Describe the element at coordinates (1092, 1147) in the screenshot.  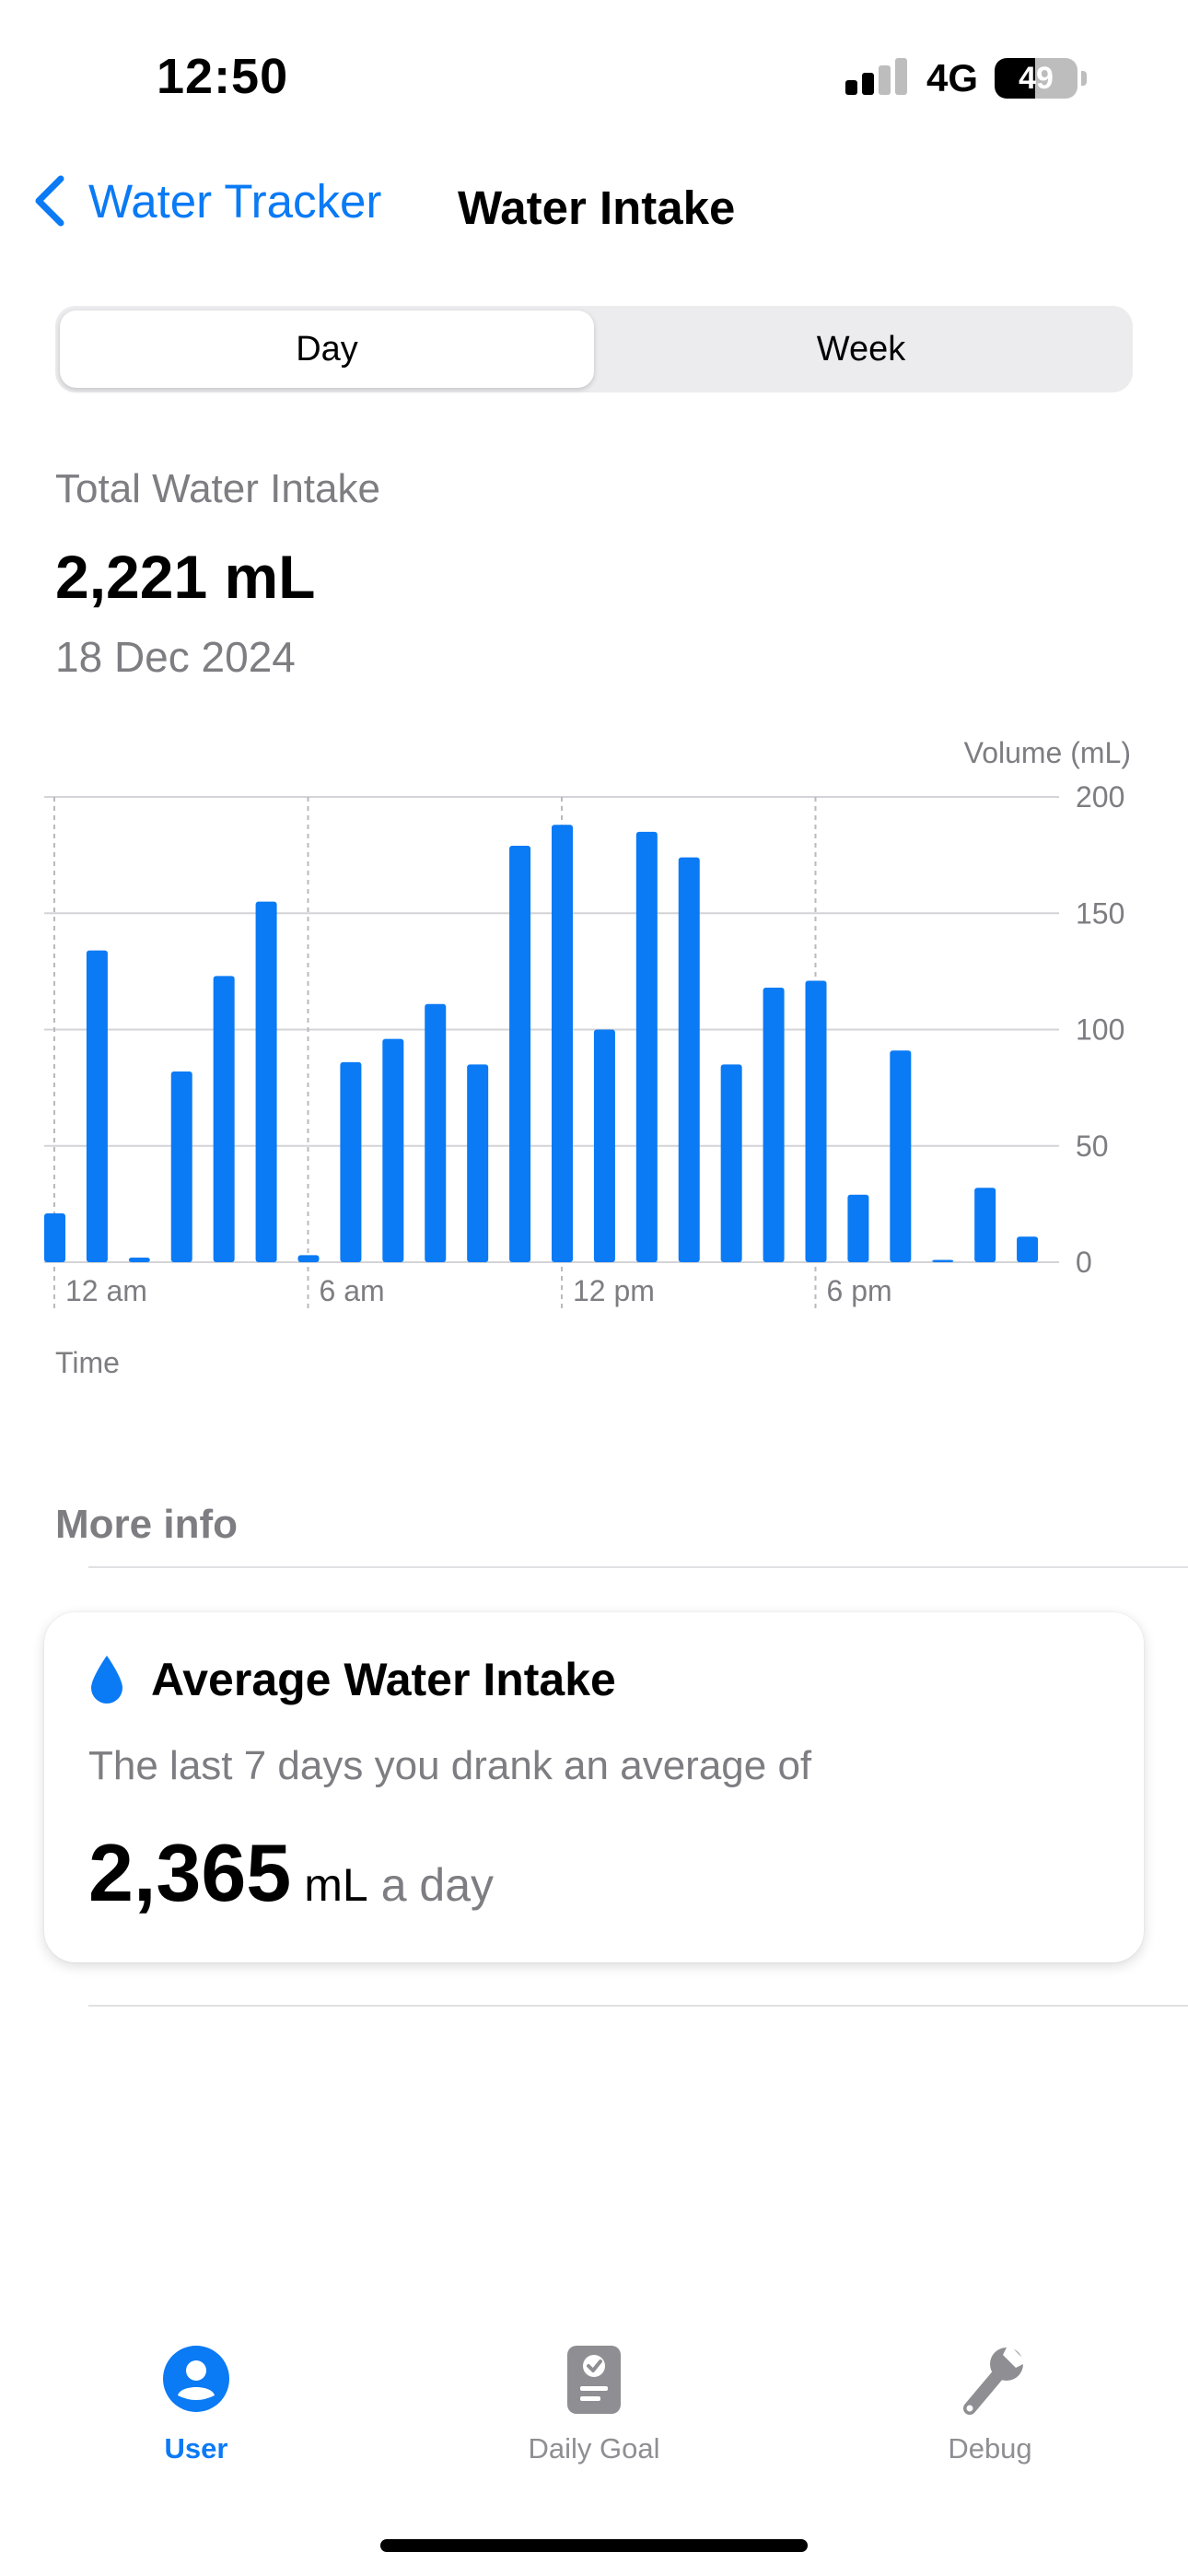
I see `y-tick-label: 50` at that location.